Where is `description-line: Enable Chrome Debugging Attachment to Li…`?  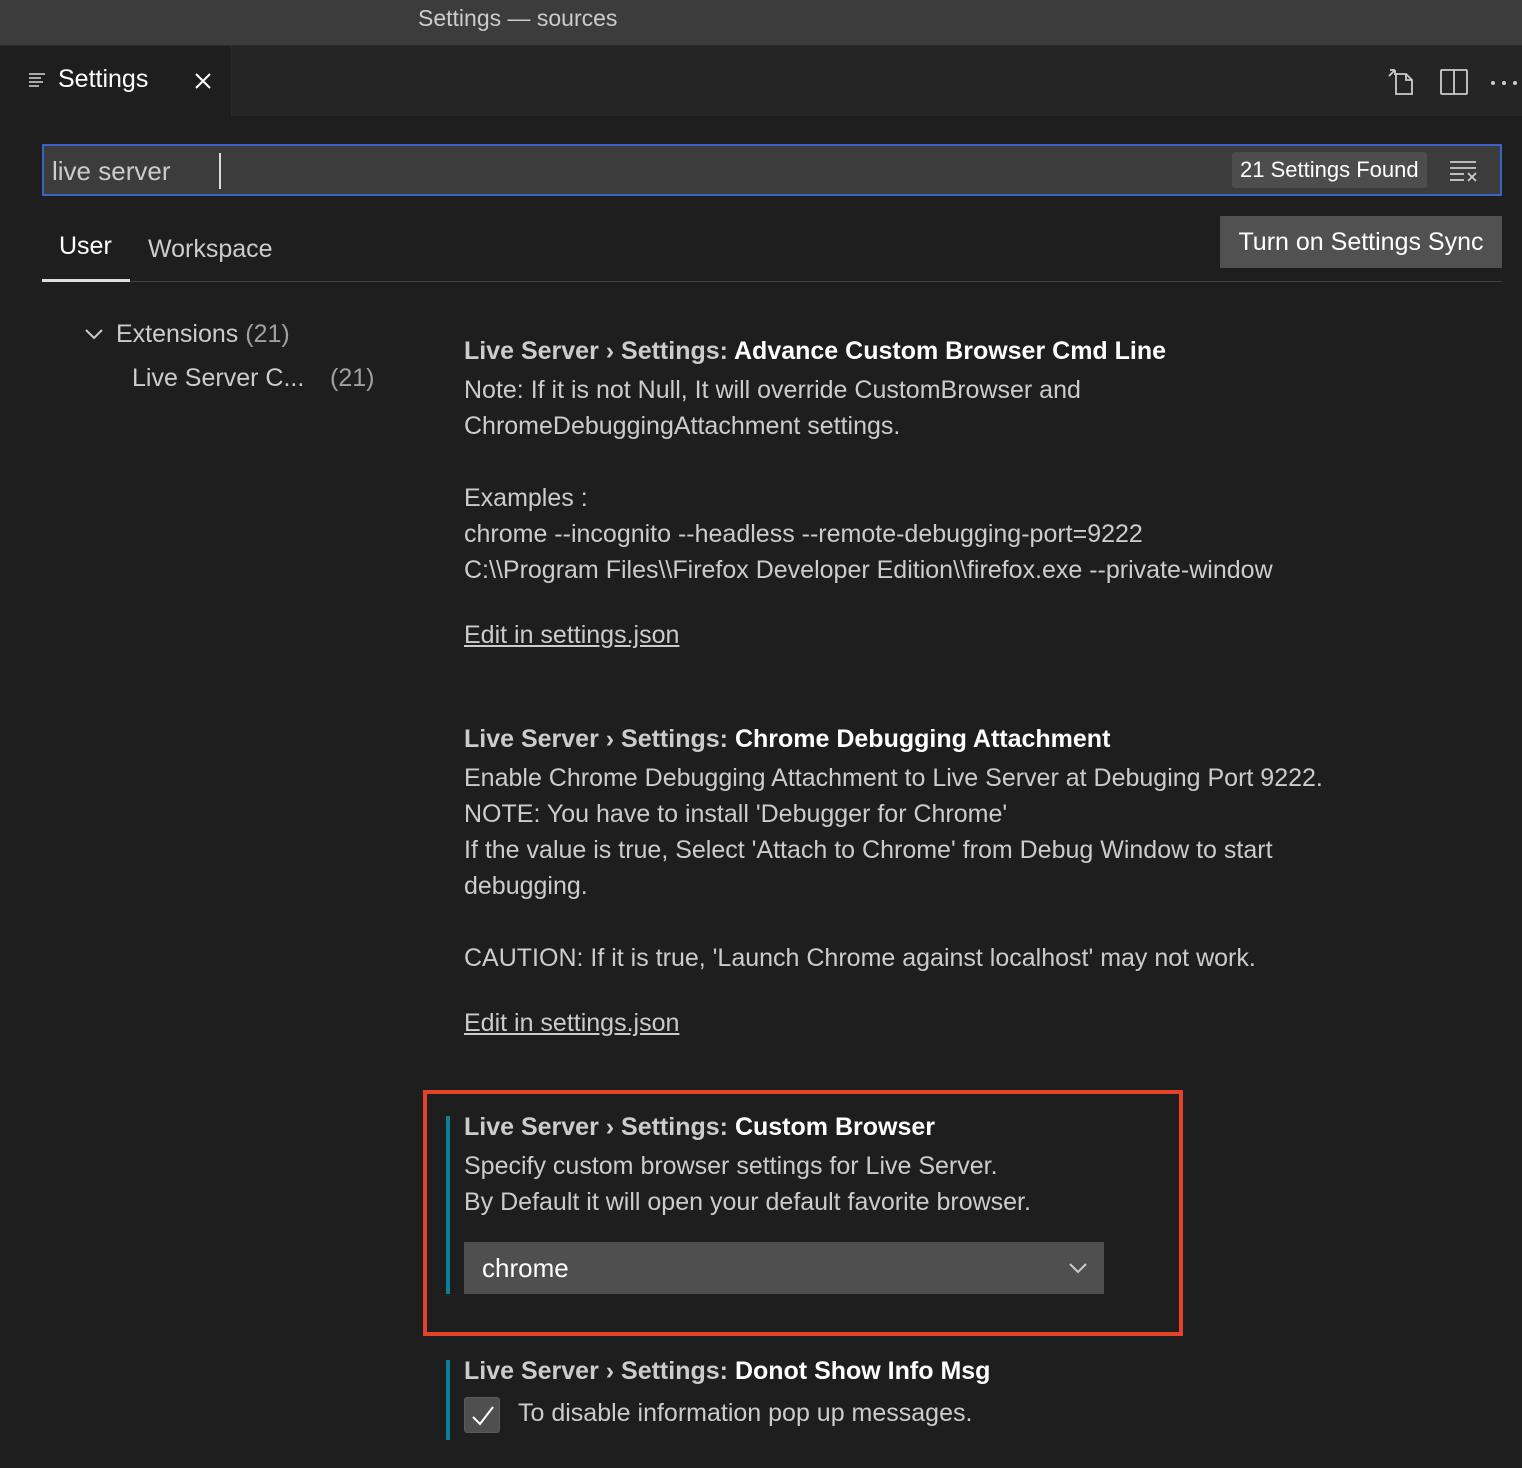 description-line: Enable Chrome Debugging Attachment to Li… is located at coordinates (893, 778).